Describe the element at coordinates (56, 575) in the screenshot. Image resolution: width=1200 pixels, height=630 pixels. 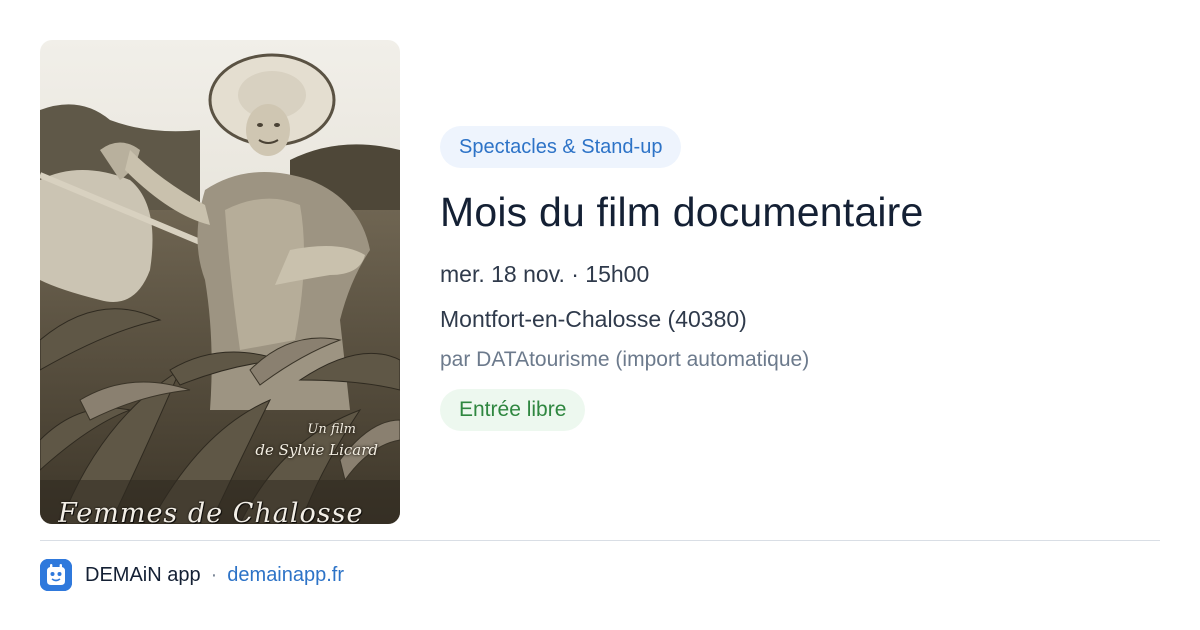
I see `demain-app-icon` at that location.